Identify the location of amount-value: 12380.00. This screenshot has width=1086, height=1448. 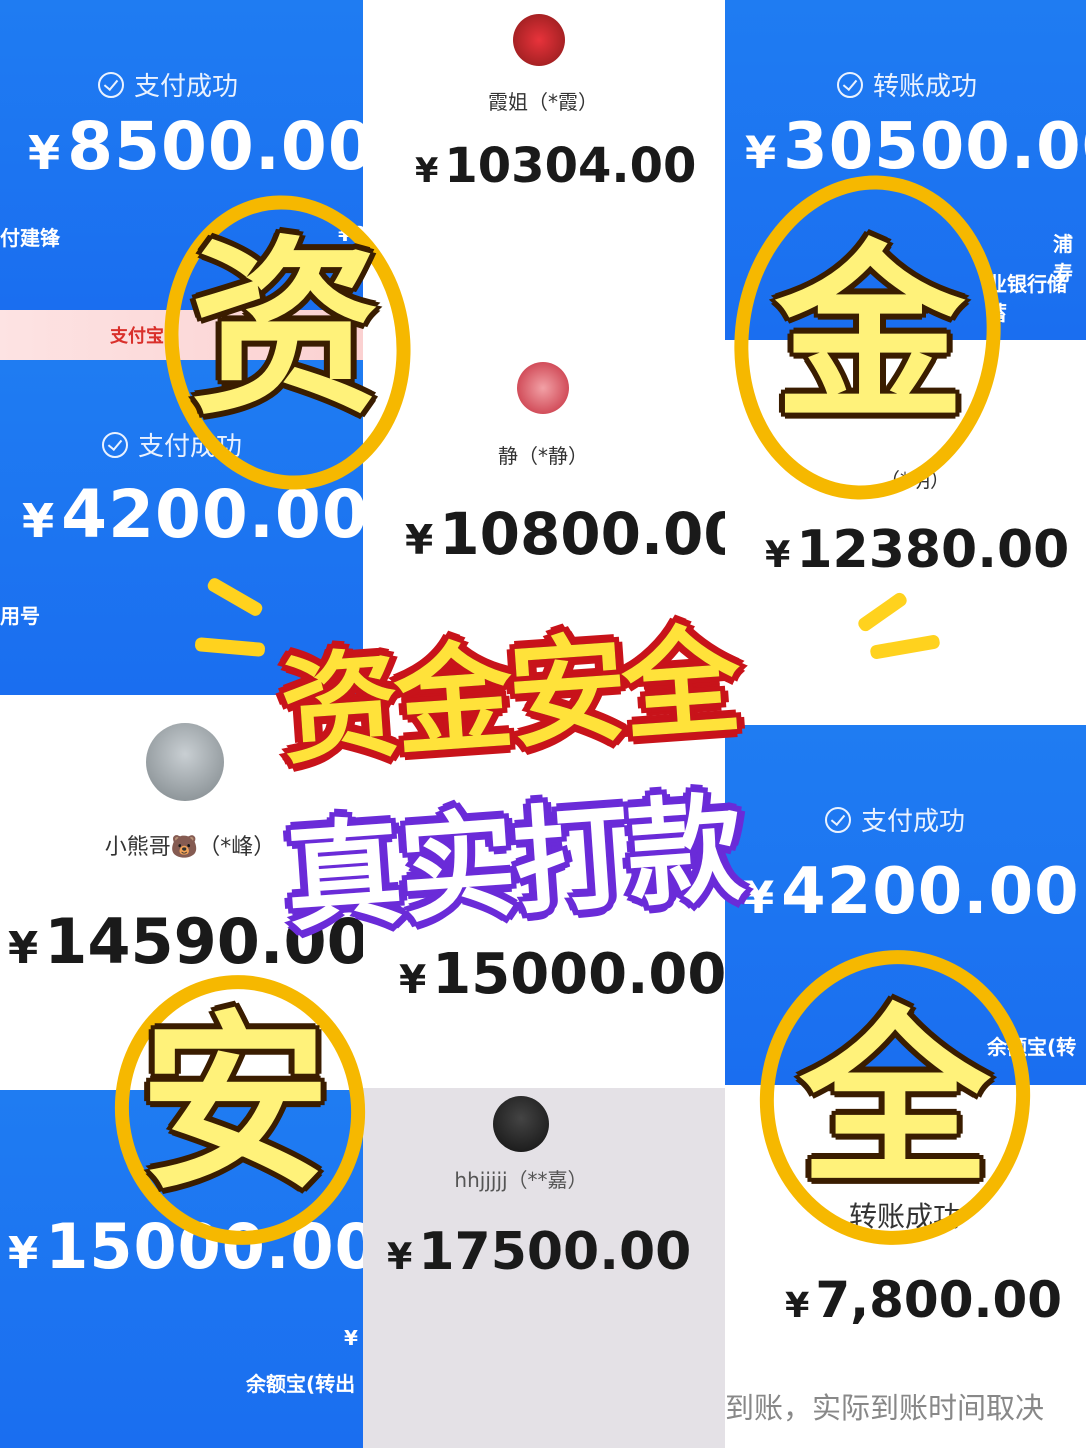
(933, 550).